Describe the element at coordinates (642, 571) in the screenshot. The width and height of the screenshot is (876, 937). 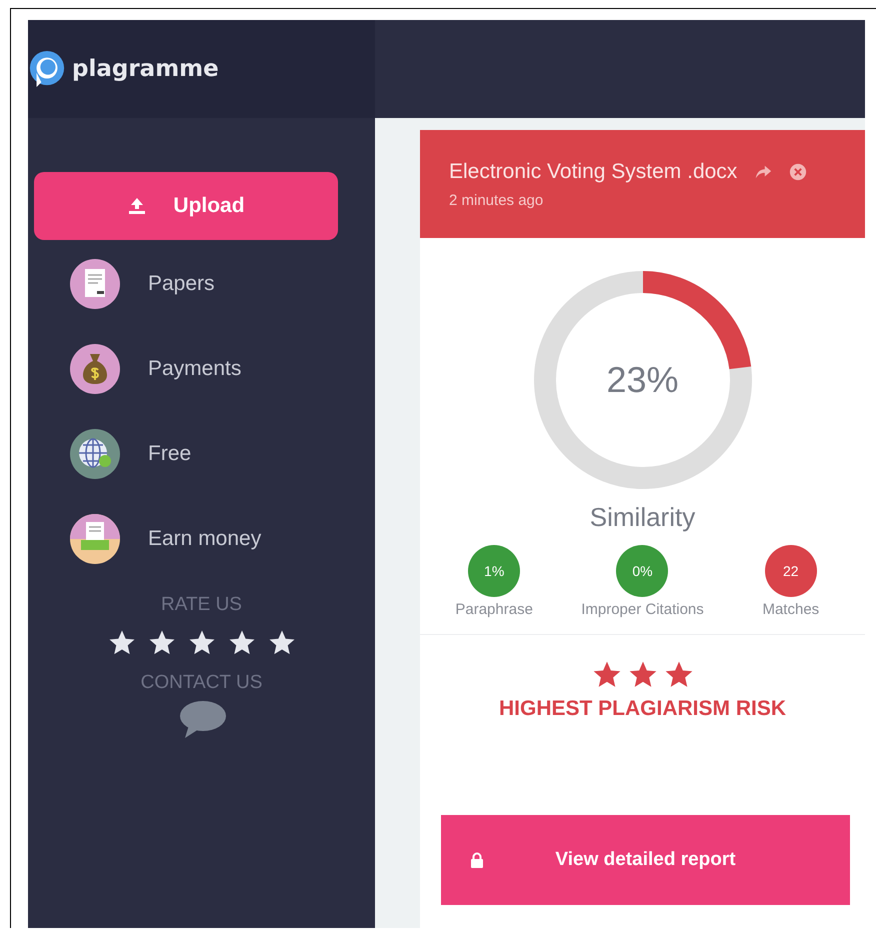
I see `stat-value: 0%` at that location.